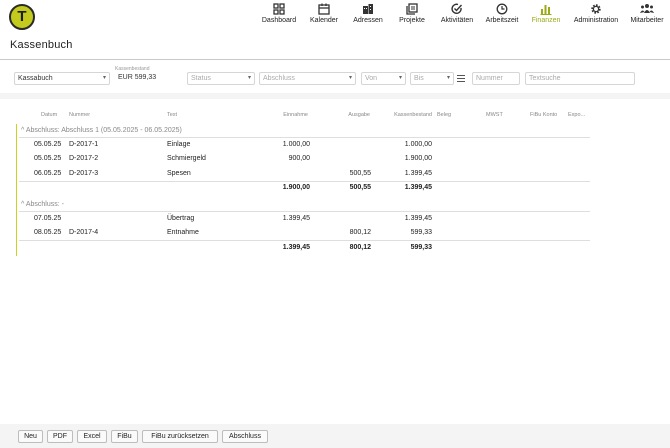 The width and height of the screenshot is (670, 448). What do you see at coordinates (419, 78) in the screenshot?
I see `to-placeholder: Bis` at bounding box center [419, 78].